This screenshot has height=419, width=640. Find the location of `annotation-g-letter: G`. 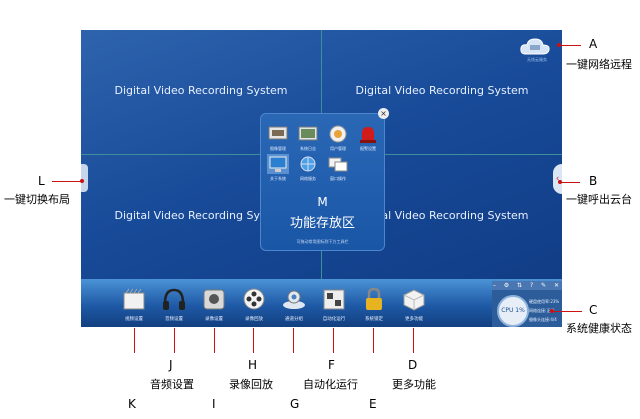

annotation-g-letter: G is located at coordinates (295, 404).